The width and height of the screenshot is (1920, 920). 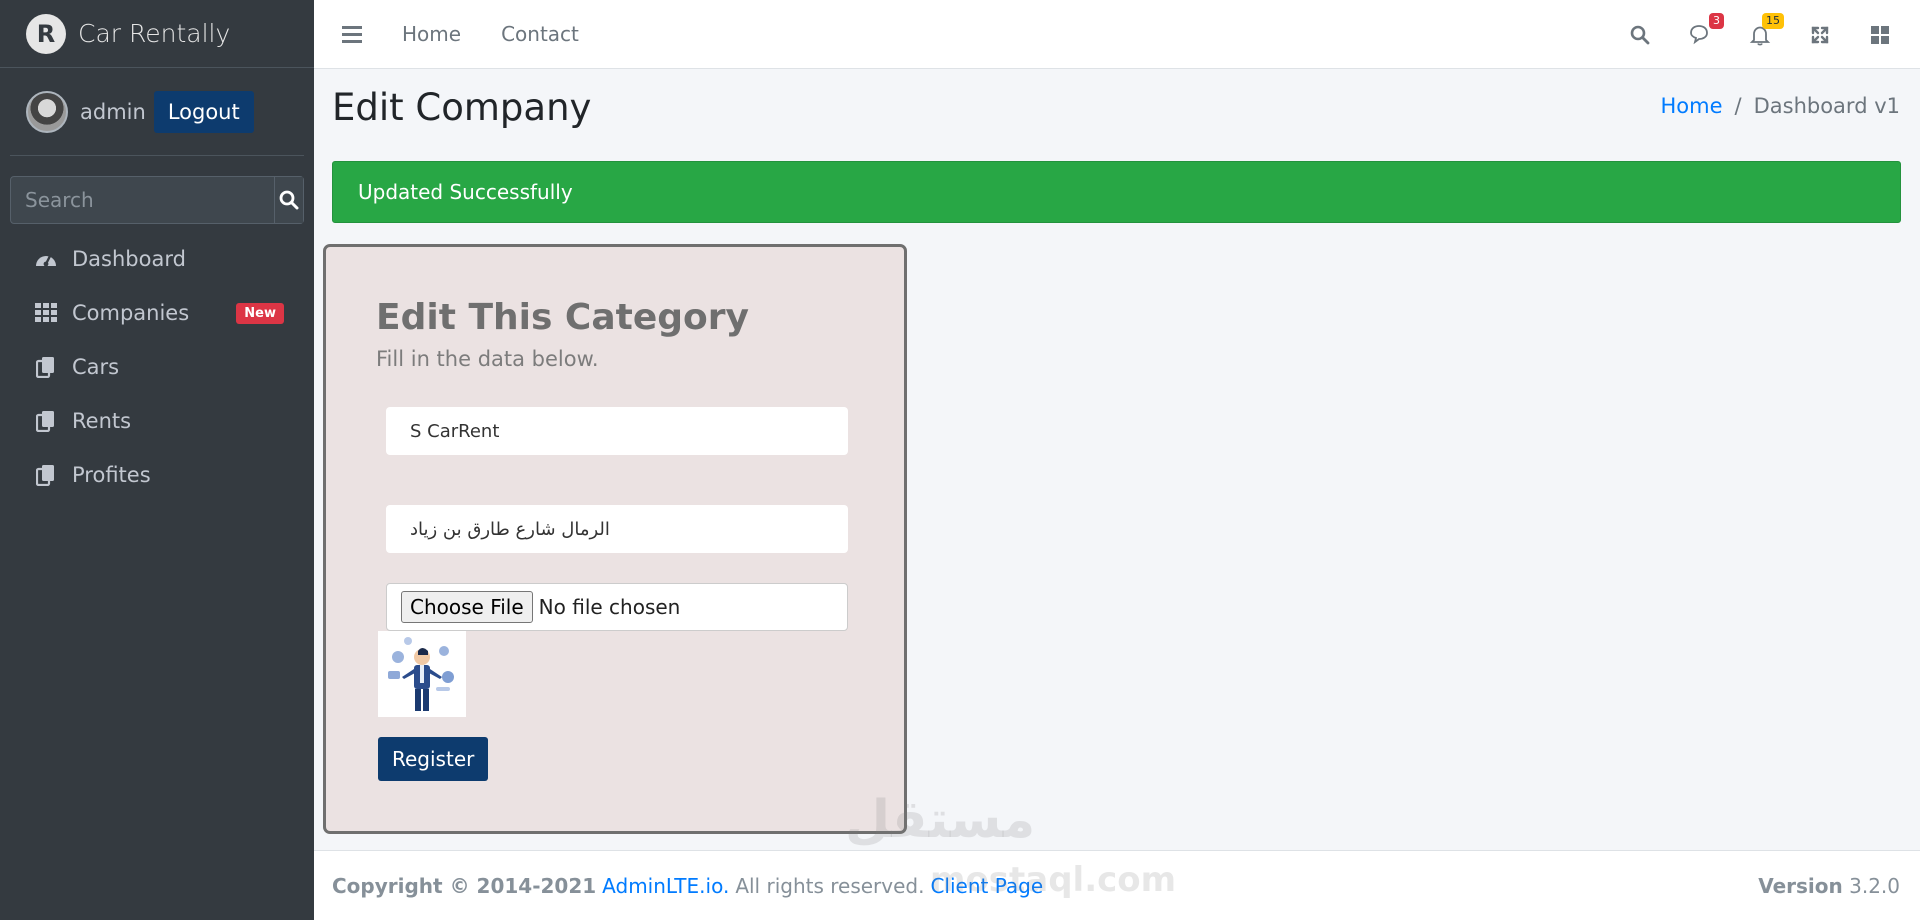 I want to click on sidebar-search-input, so click(x=142, y=200).